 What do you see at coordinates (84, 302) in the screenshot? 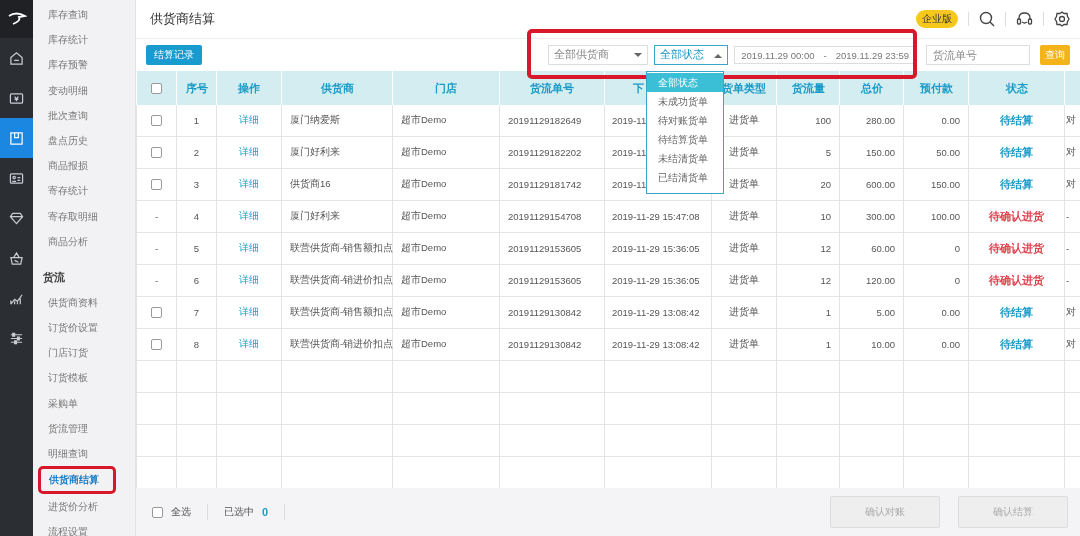
I see `sidebar-item: 供货商资料` at bounding box center [84, 302].